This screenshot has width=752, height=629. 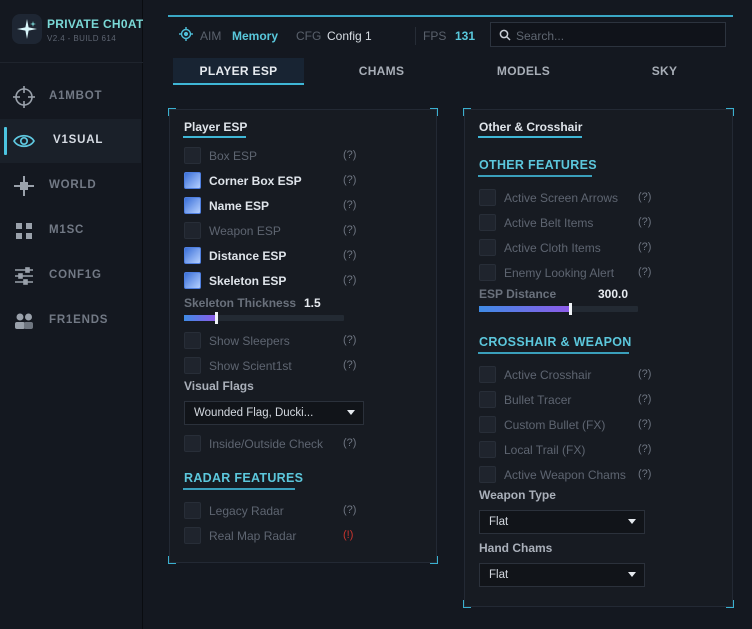 I want to click on sidebar-item-aimbot: A1MBOT, so click(x=70, y=97).